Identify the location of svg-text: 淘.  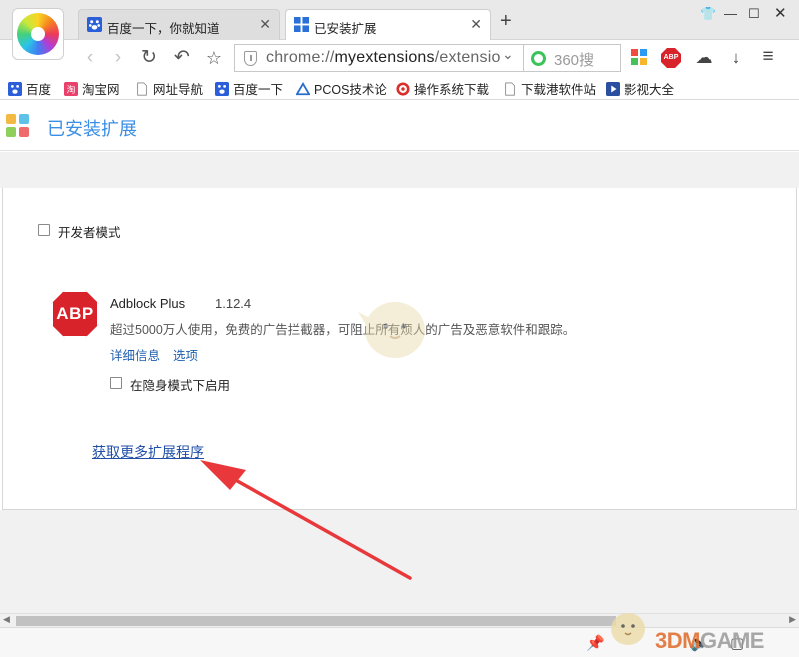
(71, 90).